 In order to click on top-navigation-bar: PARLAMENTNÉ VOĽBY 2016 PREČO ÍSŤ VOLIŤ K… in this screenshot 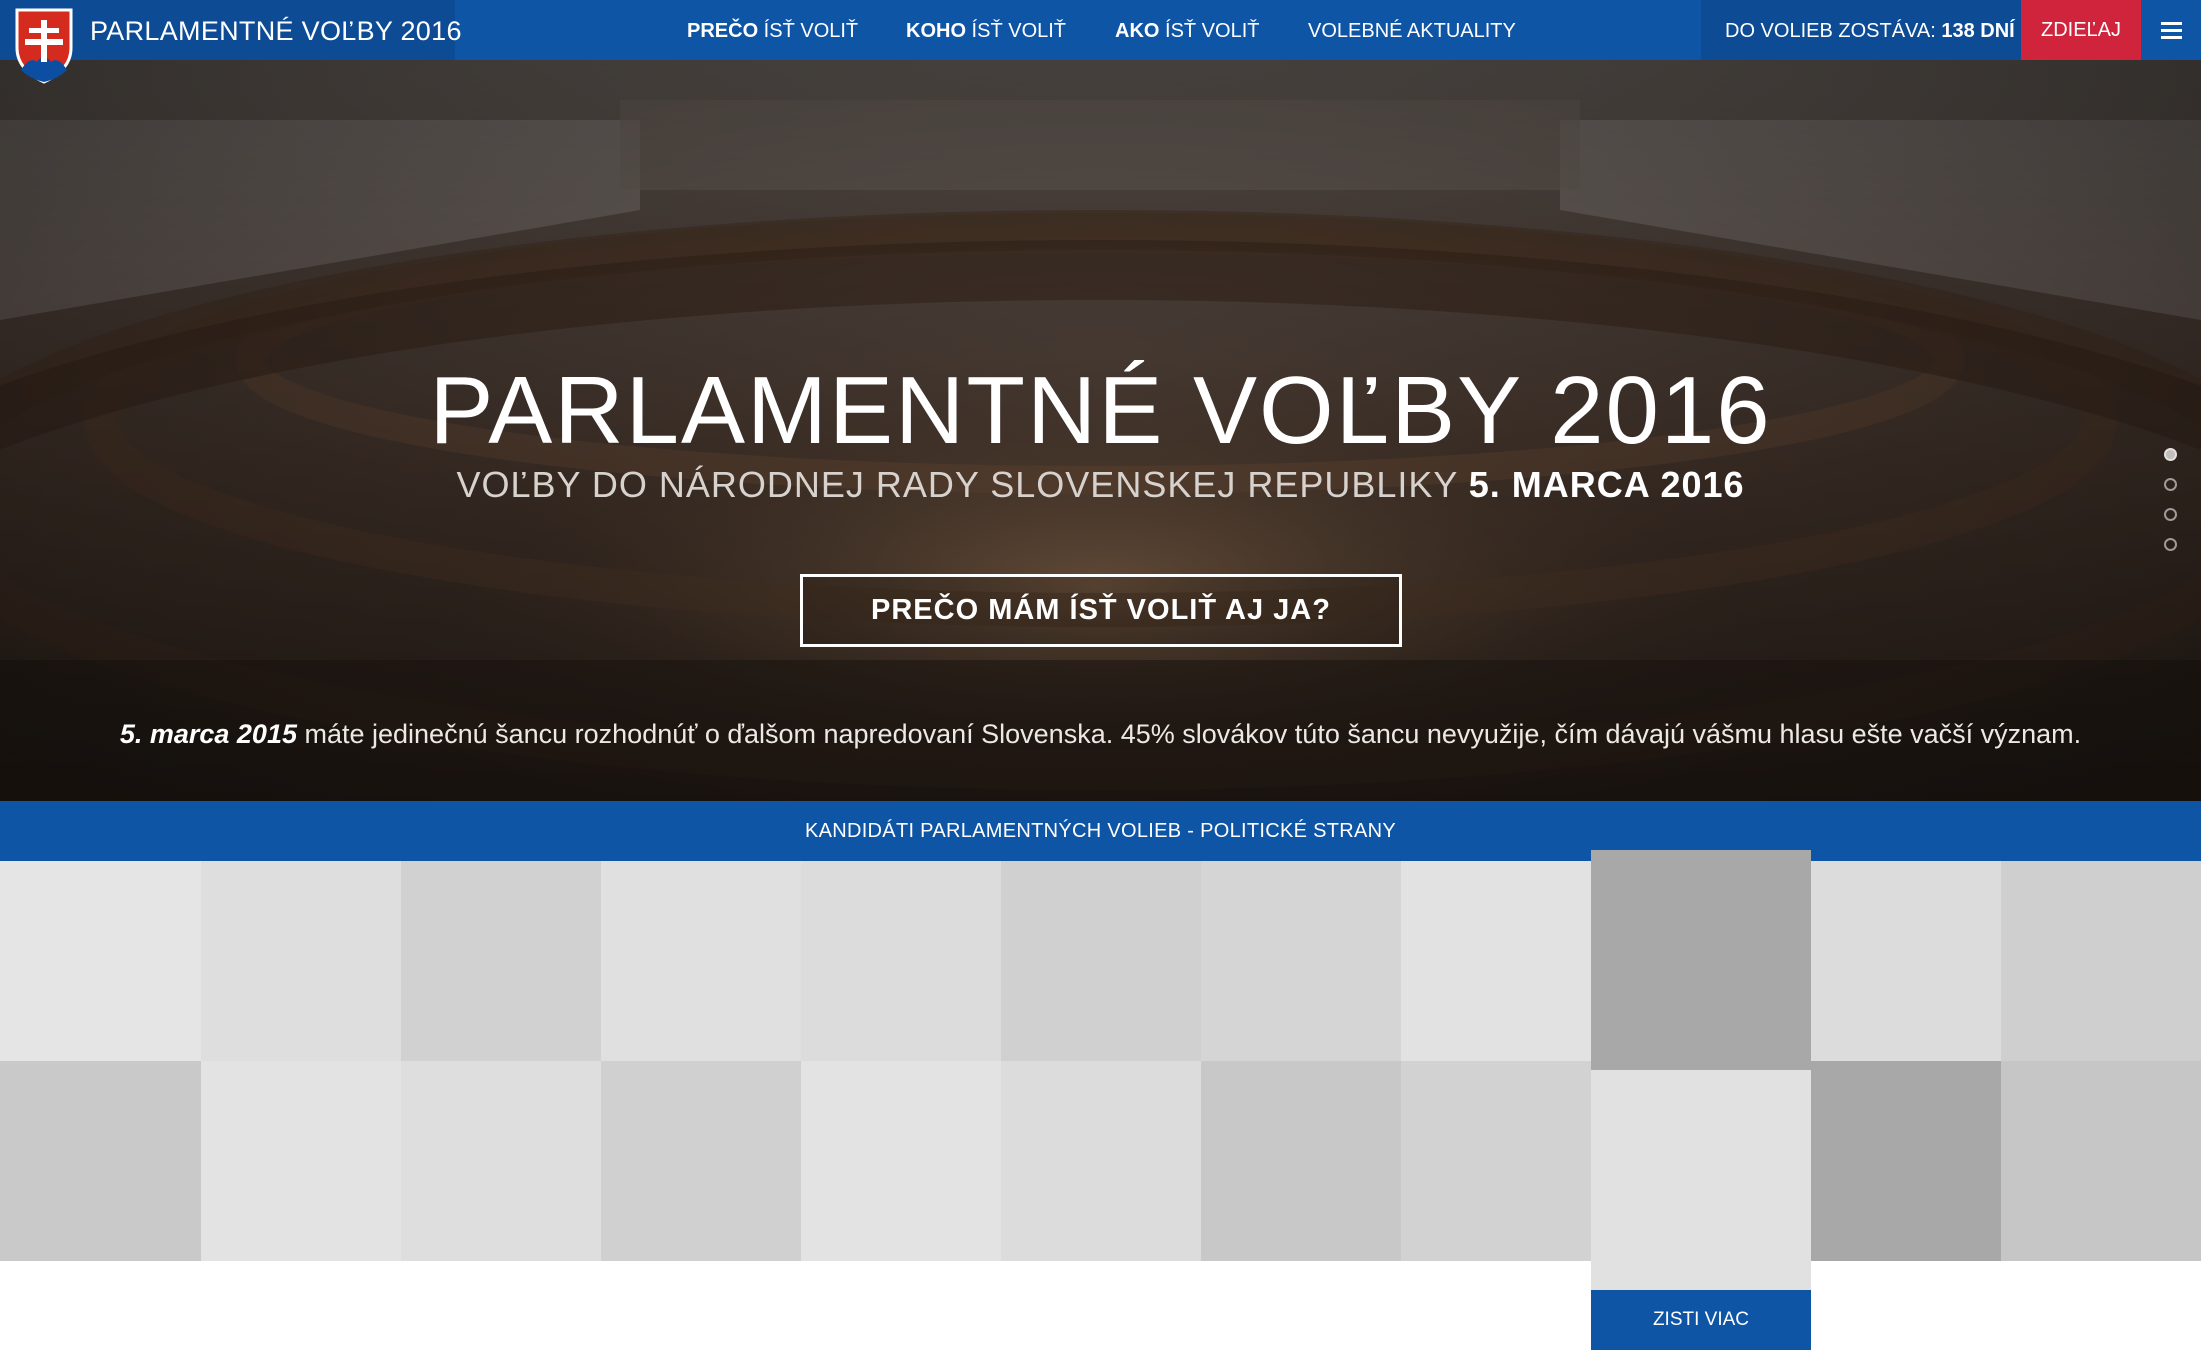, I will do `click(1100, 30)`.